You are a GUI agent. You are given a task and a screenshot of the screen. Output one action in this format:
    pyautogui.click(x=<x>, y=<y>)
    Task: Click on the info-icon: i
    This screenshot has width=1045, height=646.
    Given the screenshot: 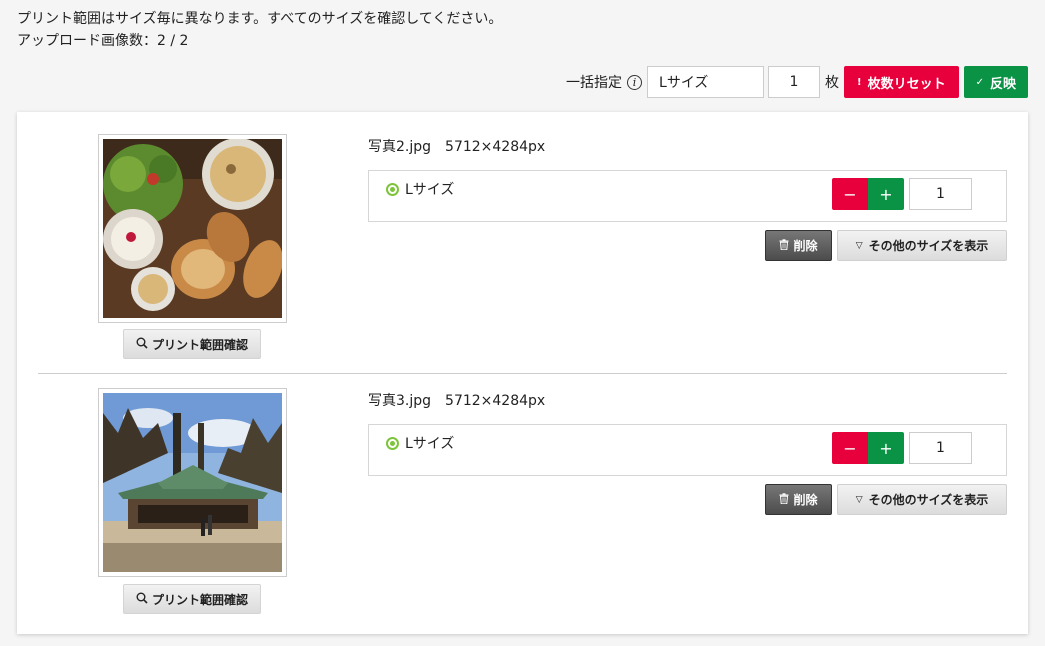 What is the action you would take?
    pyautogui.click(x=635, y=82)
    